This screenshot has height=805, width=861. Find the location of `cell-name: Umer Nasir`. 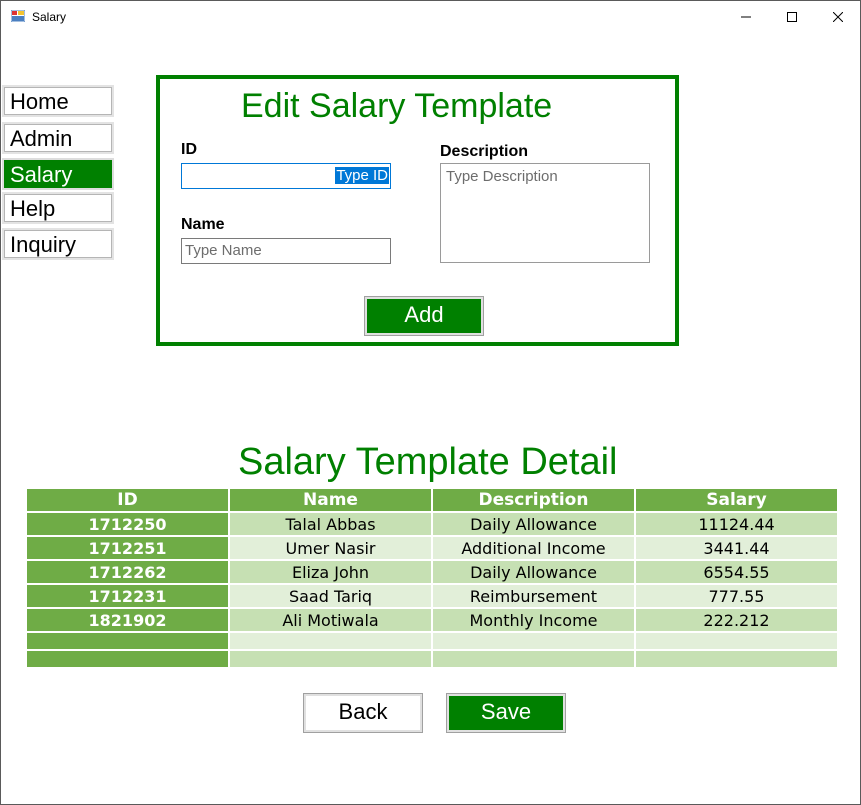

cell-name: Umer Nasir is located at coordinates (330, 548).